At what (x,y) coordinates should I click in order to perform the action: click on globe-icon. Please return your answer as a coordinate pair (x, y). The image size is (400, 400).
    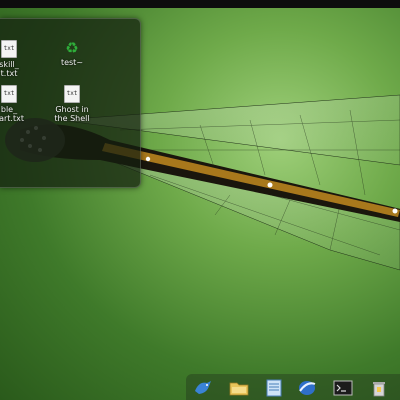
    Looking at the image, I should click on (307, 388).